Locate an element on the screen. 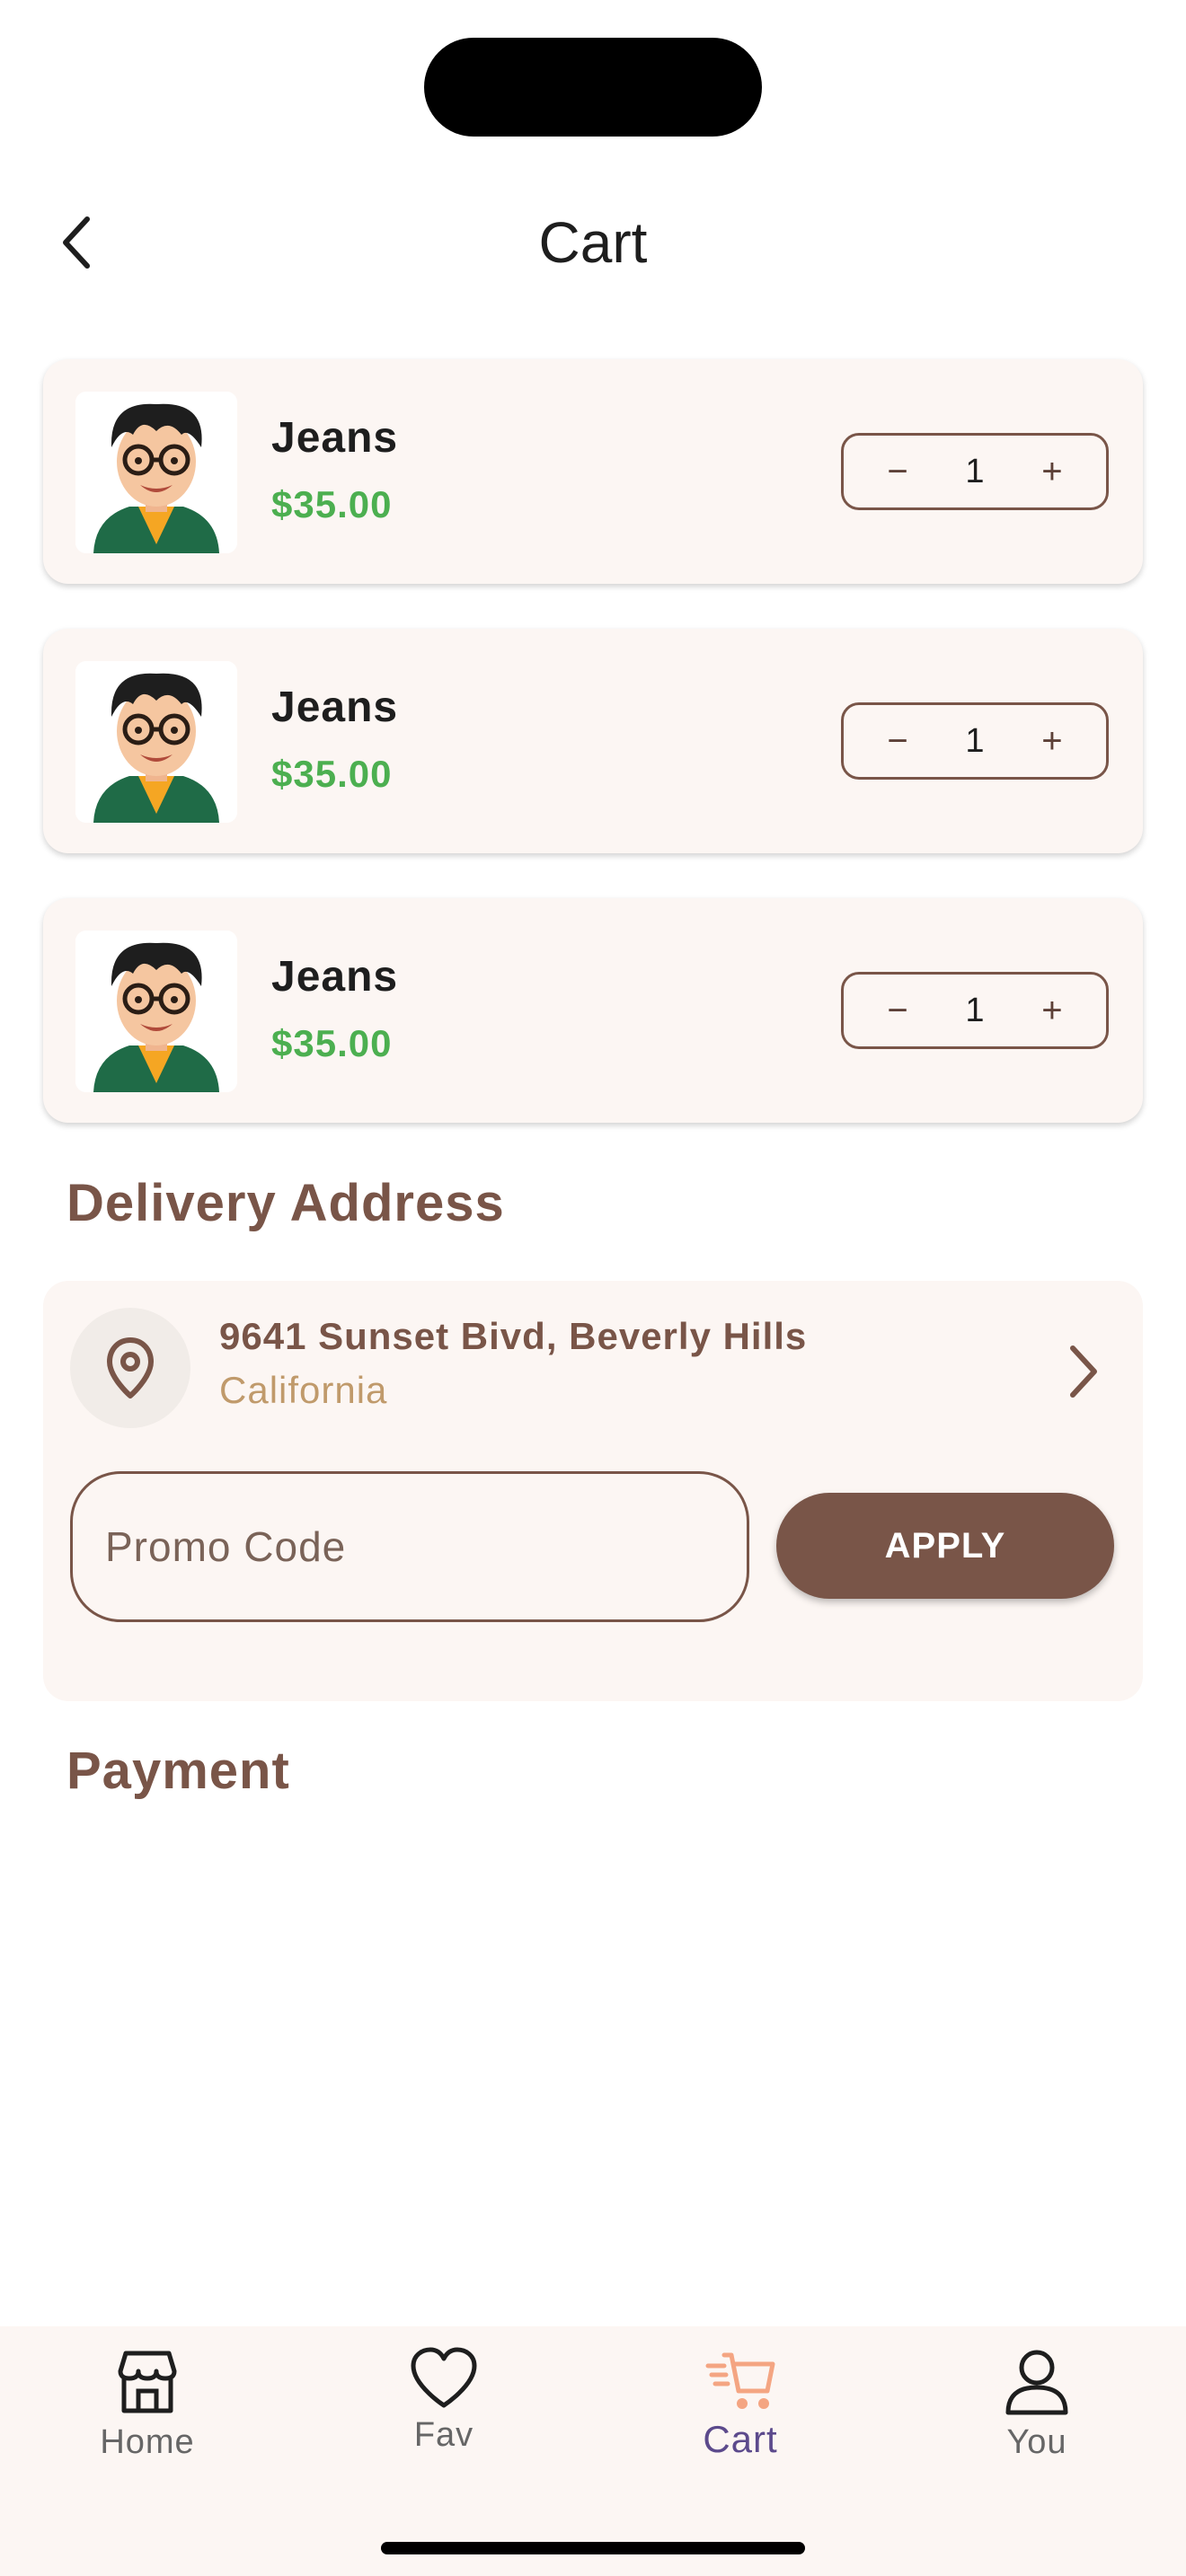  nav-label-fav: Fav is located at coordinates (443, 2435).